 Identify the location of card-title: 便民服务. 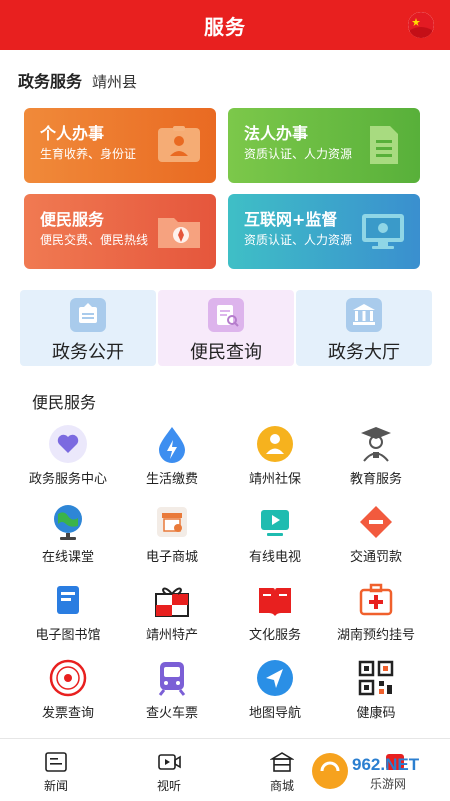
(72, 219).